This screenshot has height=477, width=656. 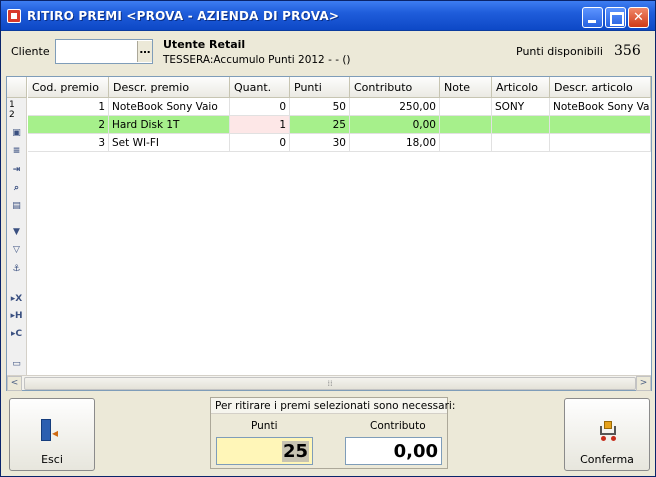 What do you see at coordinates (12, 105) in the screenshot?
I see `row-number: 1` at bounding box center [12, 105].